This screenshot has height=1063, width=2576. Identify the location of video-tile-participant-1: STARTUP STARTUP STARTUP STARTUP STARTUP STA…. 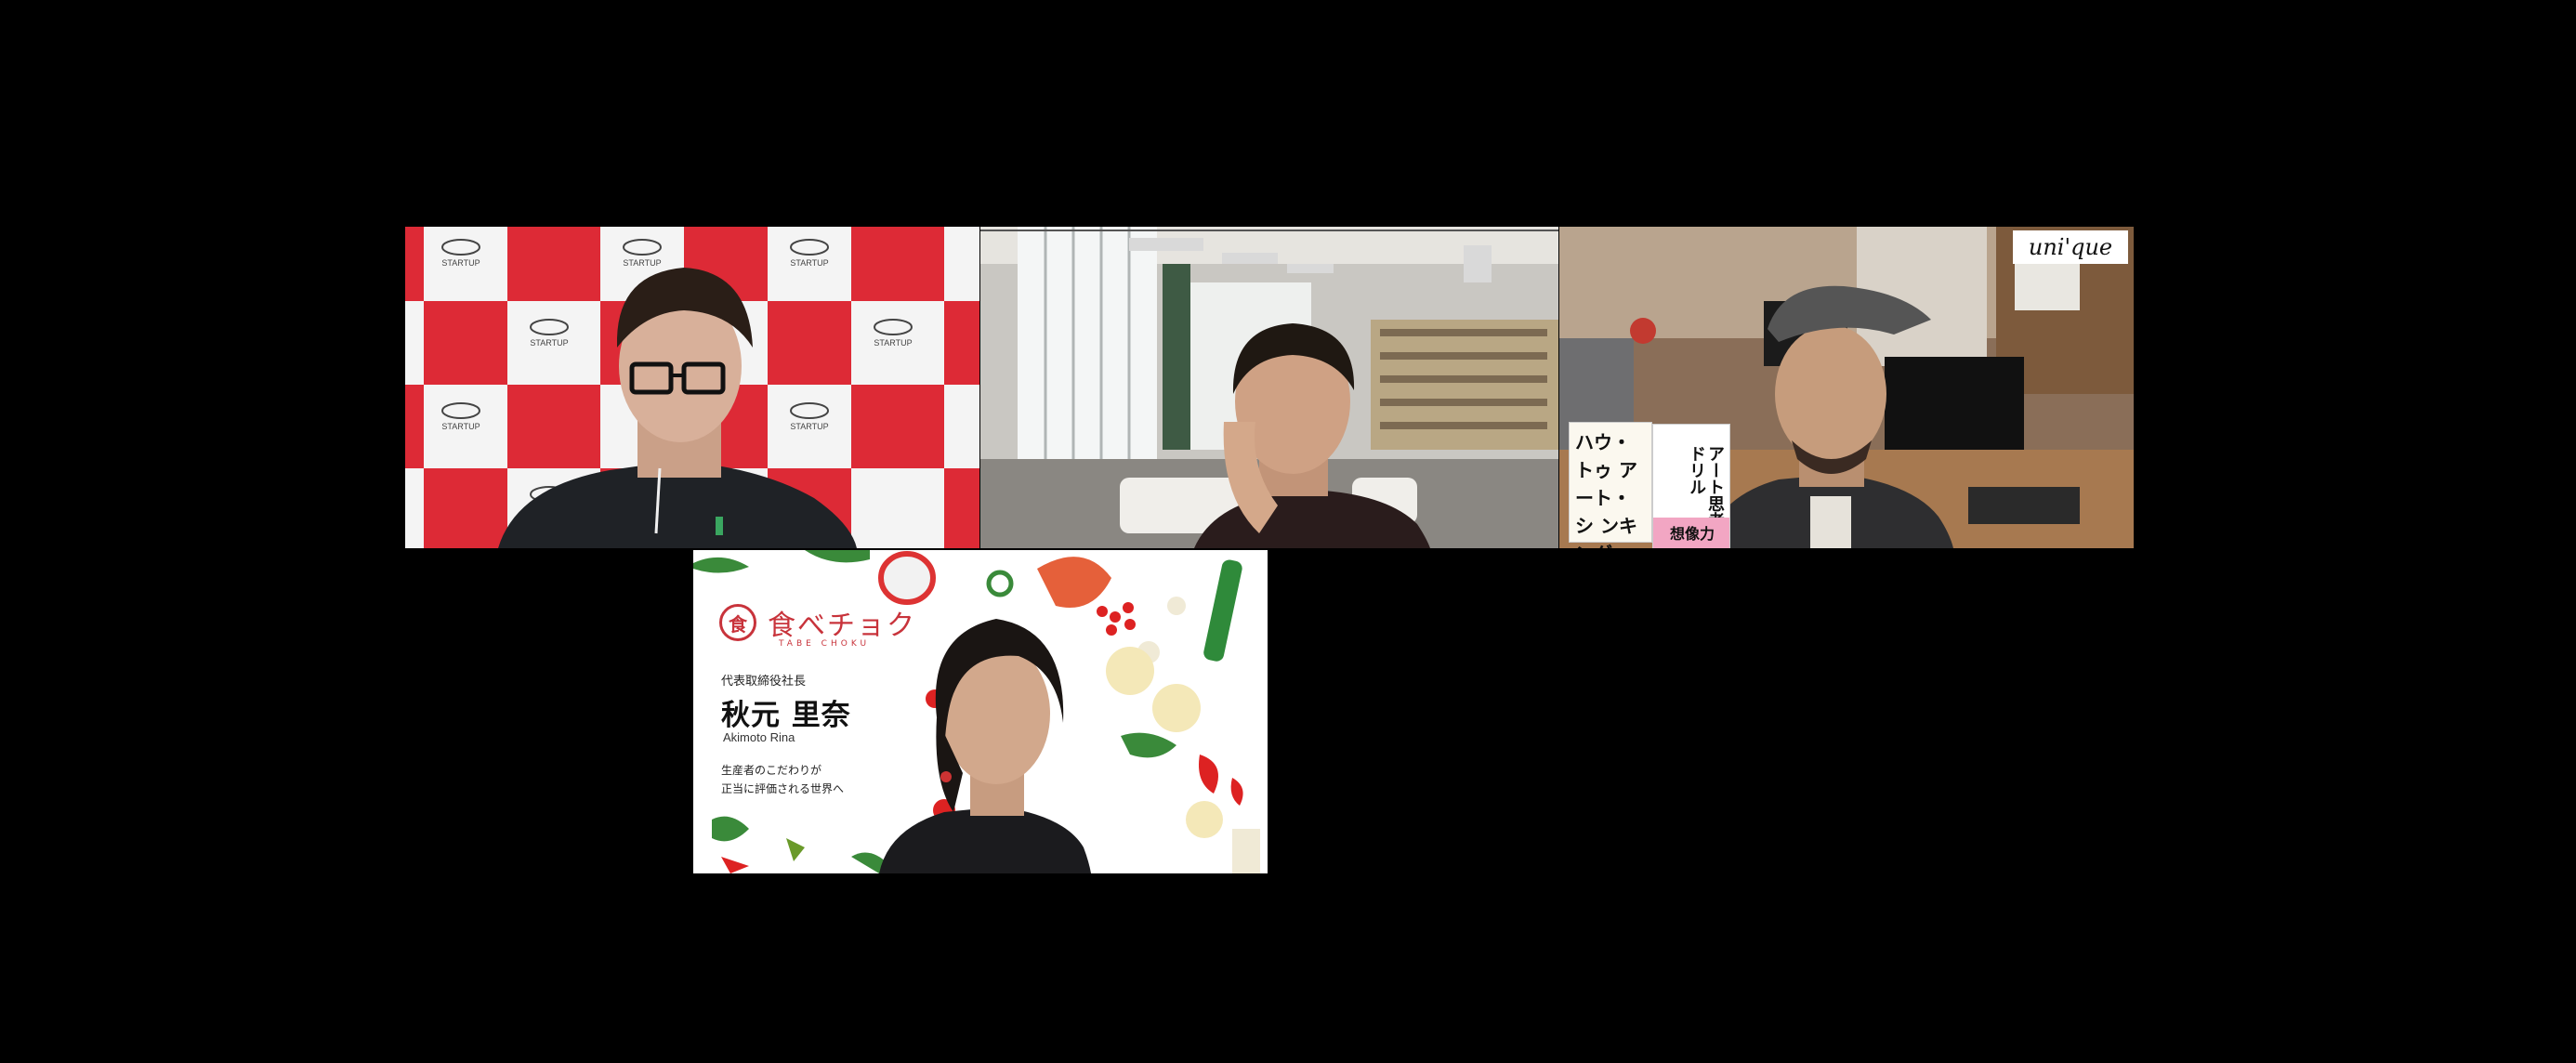
(692, 387).